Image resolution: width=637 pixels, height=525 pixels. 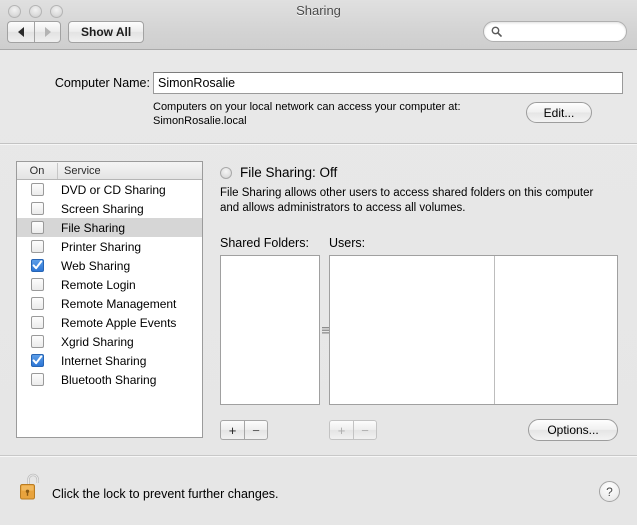 I want to click on show-all-button: Show All, so click(x=106, y=32).